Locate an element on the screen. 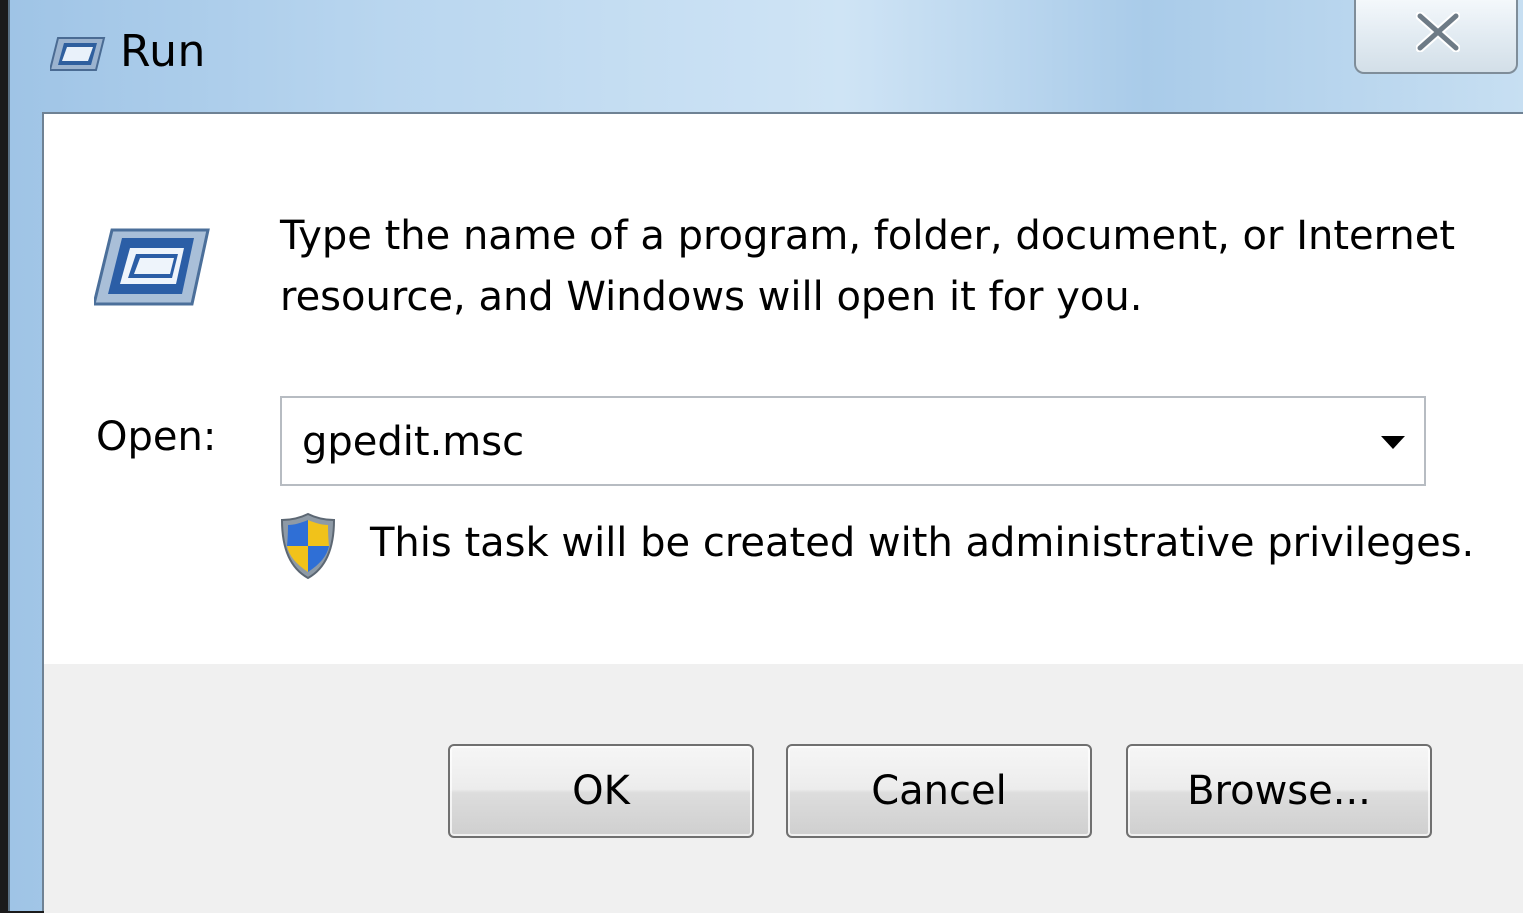 The height and width of the screenshot is (913, 1523). open-label: Open: is located at coordinates (156, 437).